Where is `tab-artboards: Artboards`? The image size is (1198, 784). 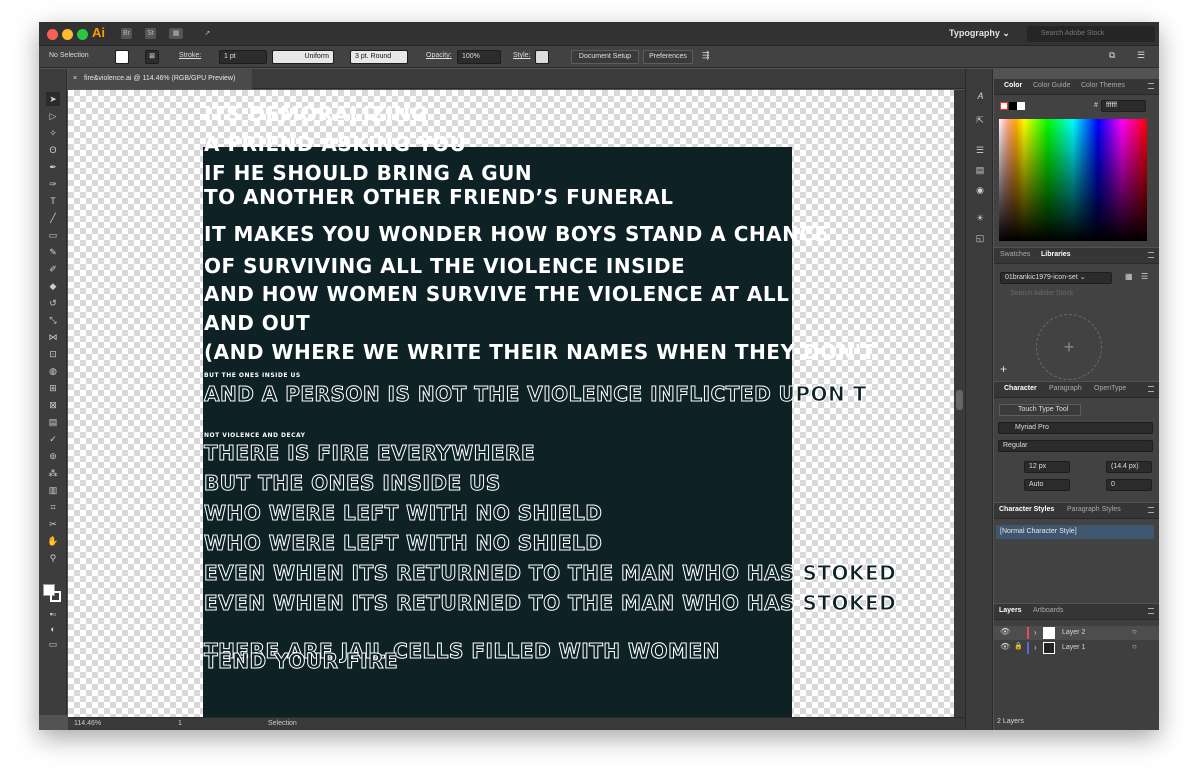 tab-artboards: Artboards is located at coordinates (1048, 610).